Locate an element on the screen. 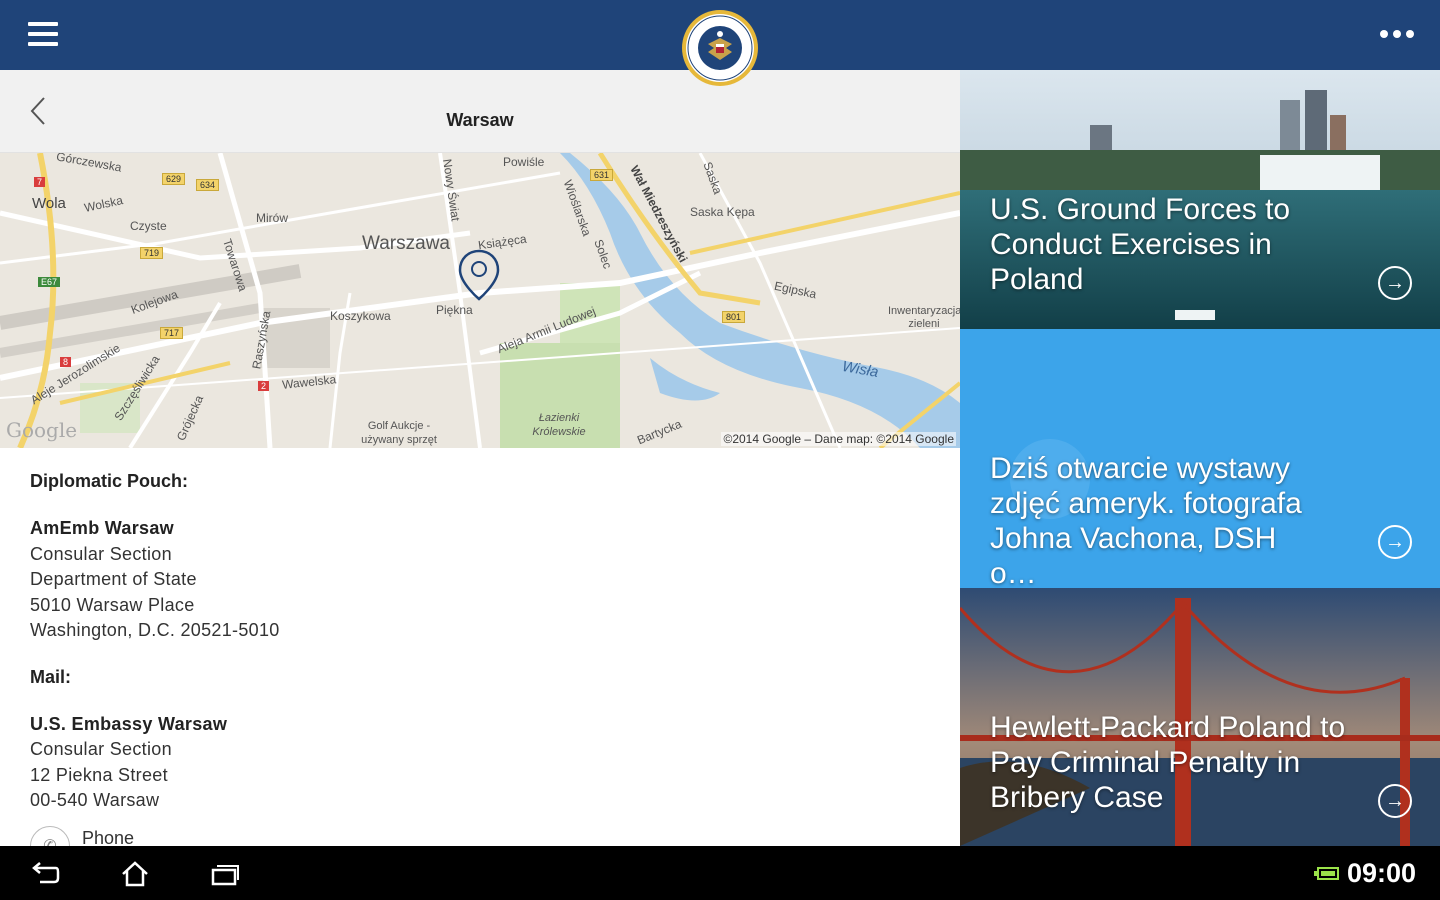 The image size is (1440, 900). address-line: Washington, D.C. 20521-5010 is located at coordinates (155, 630).